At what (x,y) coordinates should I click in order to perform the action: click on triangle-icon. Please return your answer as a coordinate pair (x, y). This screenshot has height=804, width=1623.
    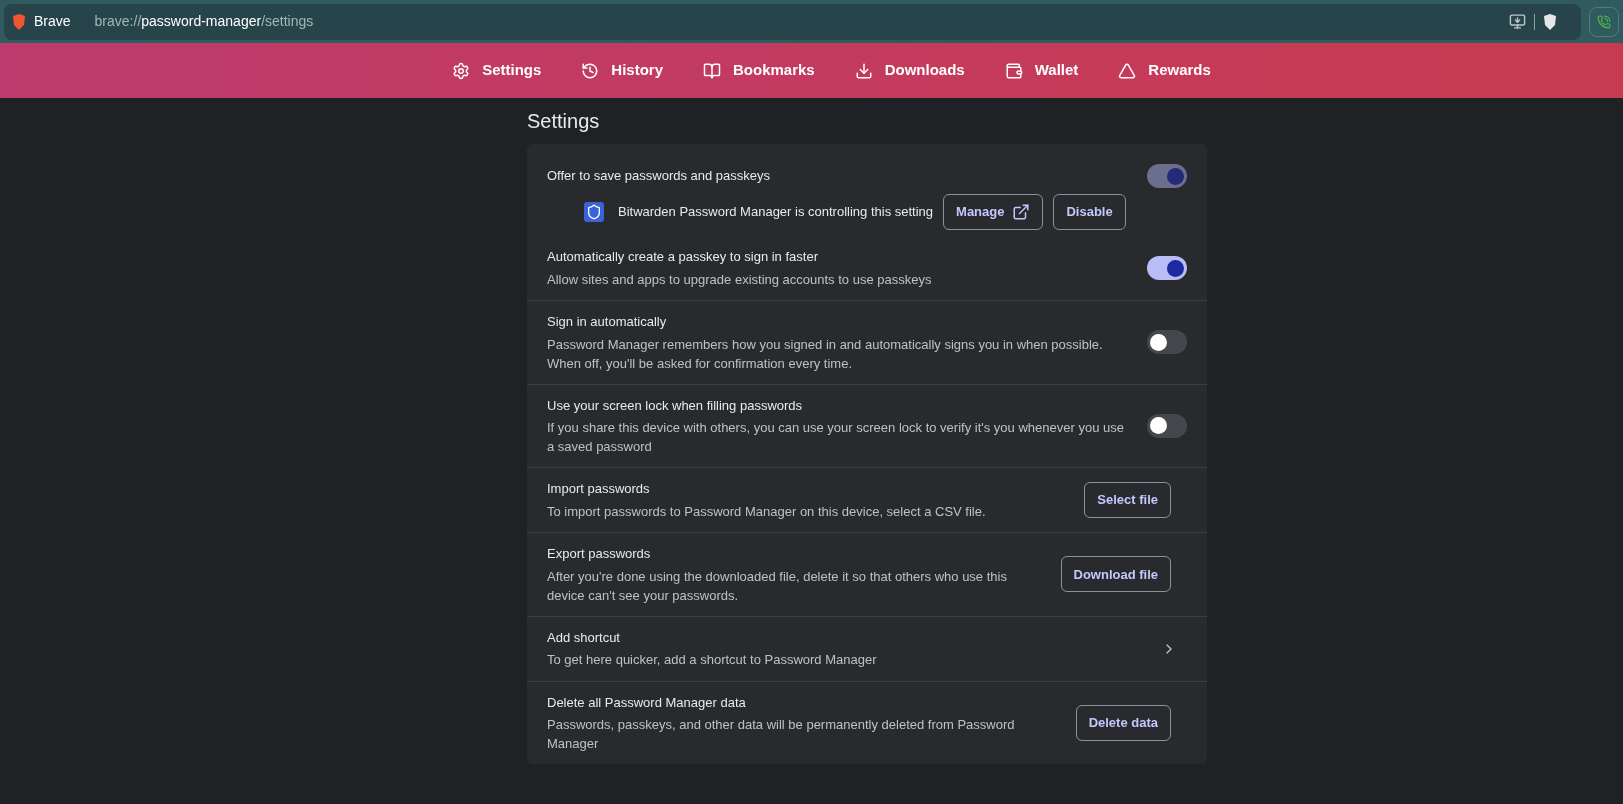
    Looking at the image, I should click on (1127, 70).